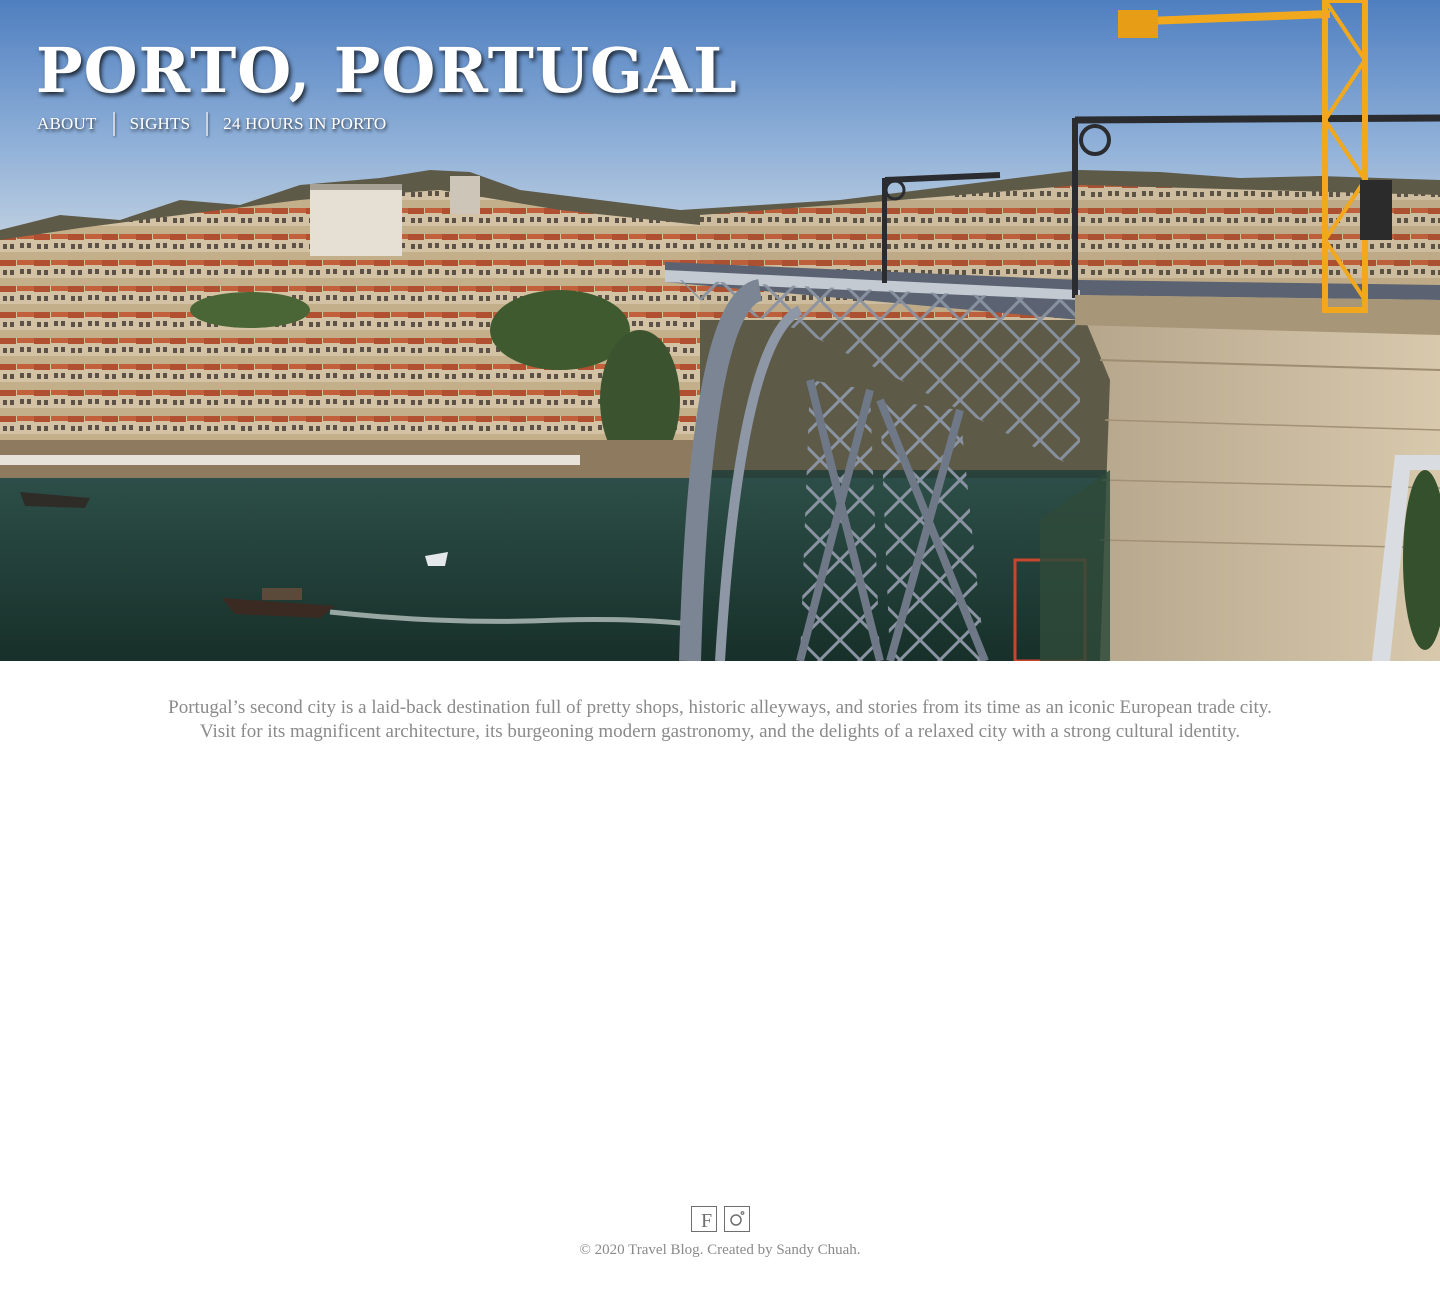 Image resolution: width=1440 pixels, height=1300 pixels. I want to click on social-links: F, so click(720, 1219).